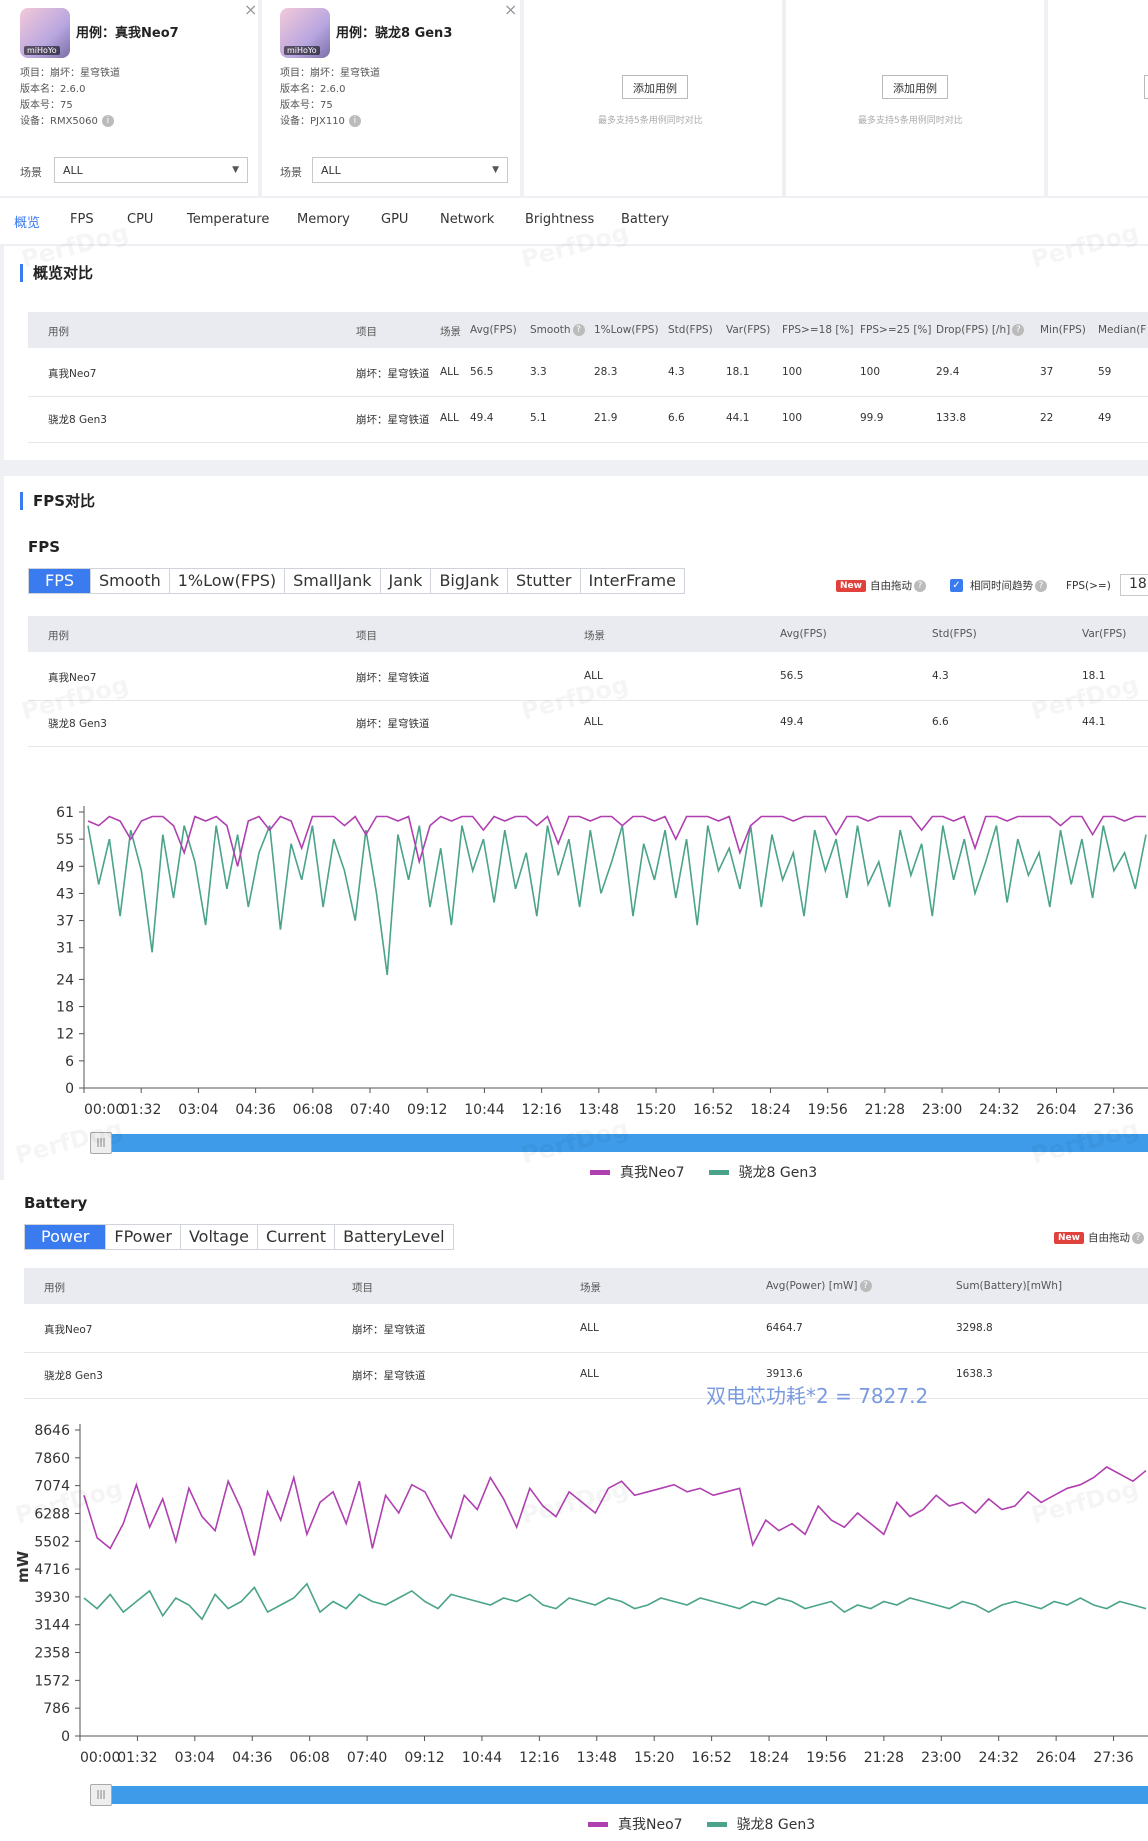 This screenshot has width=1148, height=1841. What do you see at coordinates (23, 1566) in the screenshot?
I see `y-axis-label: mW` at bounding box center [23, 1566].